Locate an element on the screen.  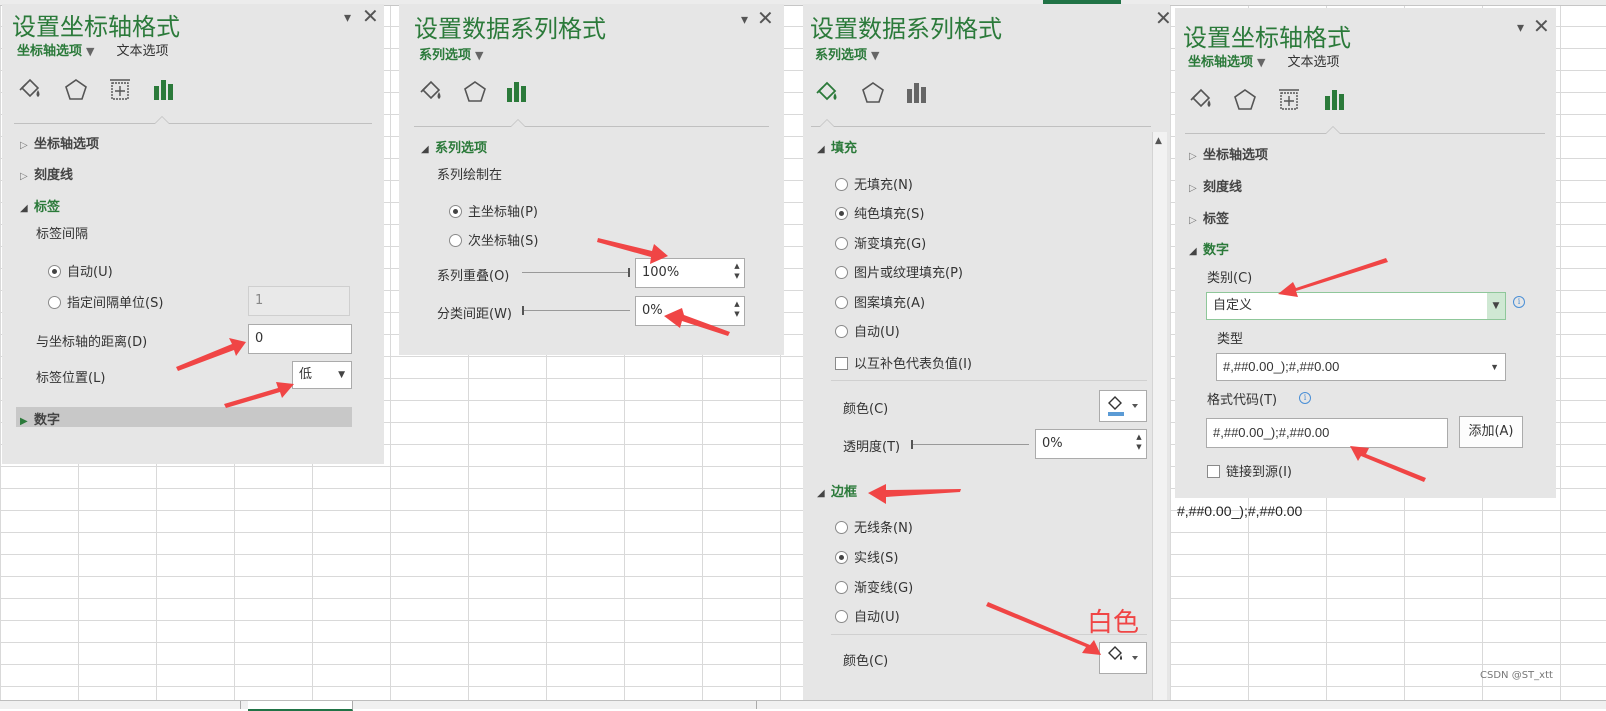
radio-gradient-fill: 渐变填充(G) is located at coordinates (880, 242).